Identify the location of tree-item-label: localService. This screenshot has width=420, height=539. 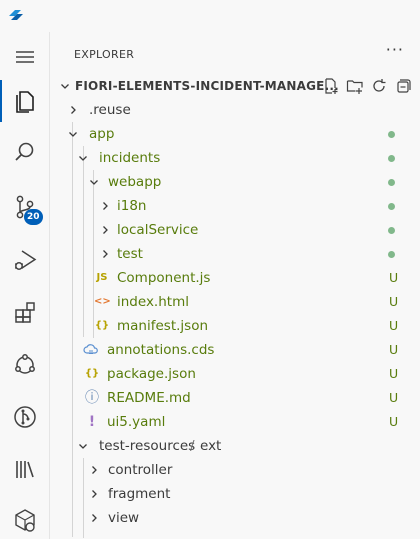
(158, 230).